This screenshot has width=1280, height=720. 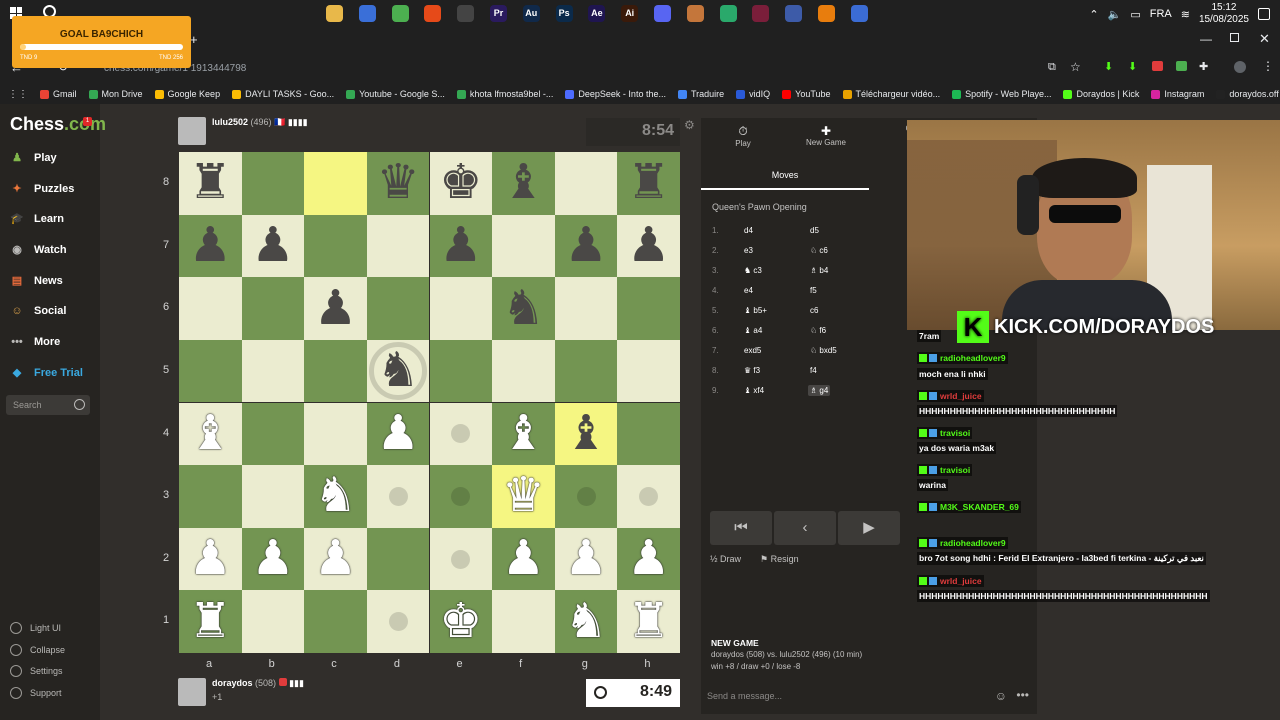 I want to click on chat-username: travisoi, so click(x=945, y=470).